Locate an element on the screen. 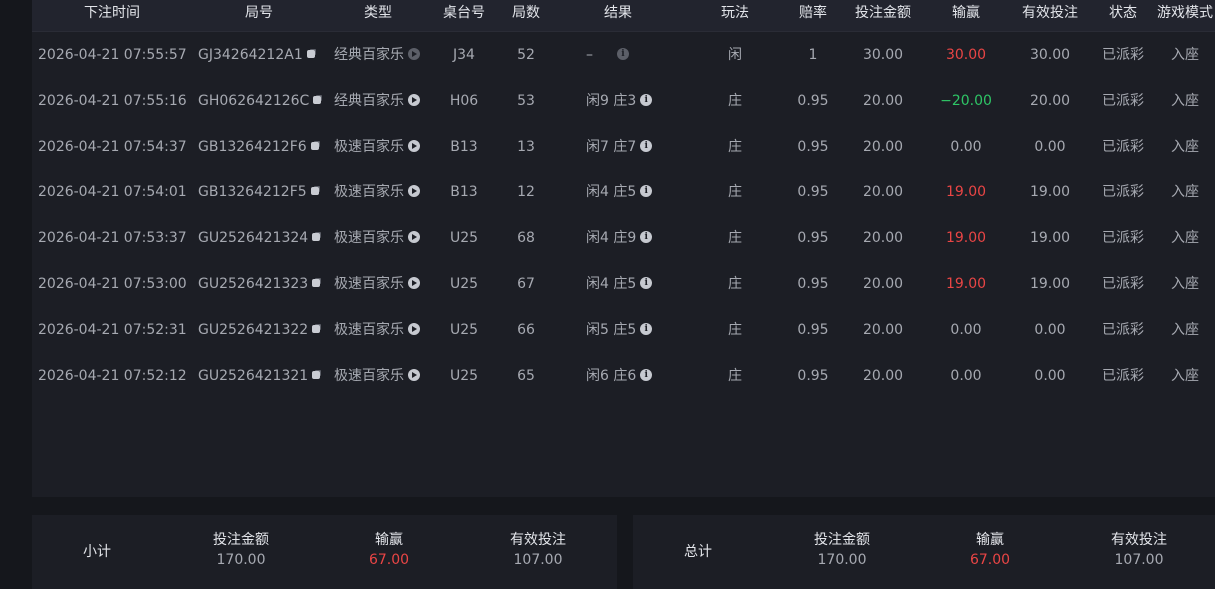 The width and height of the screenshot is (1215, 589). total-panel: 总计 投注金额 170.00 输赢 67.00 有效投注 107.00 is located at coordinates (924, 552).